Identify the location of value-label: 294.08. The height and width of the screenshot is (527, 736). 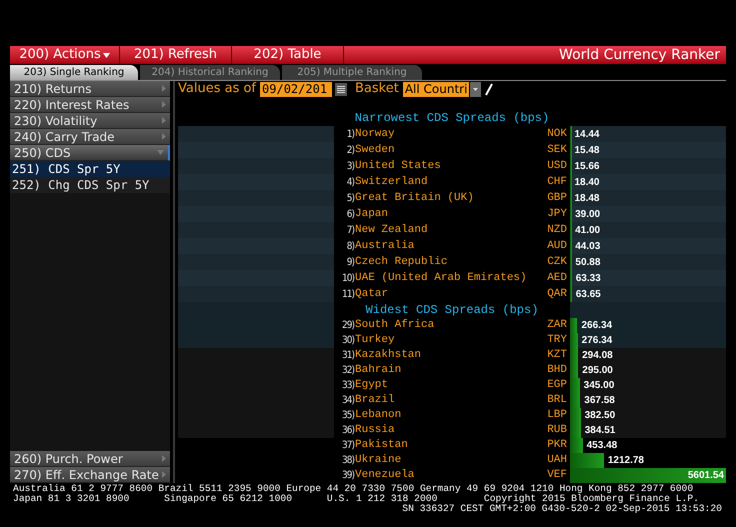
(597, 356).